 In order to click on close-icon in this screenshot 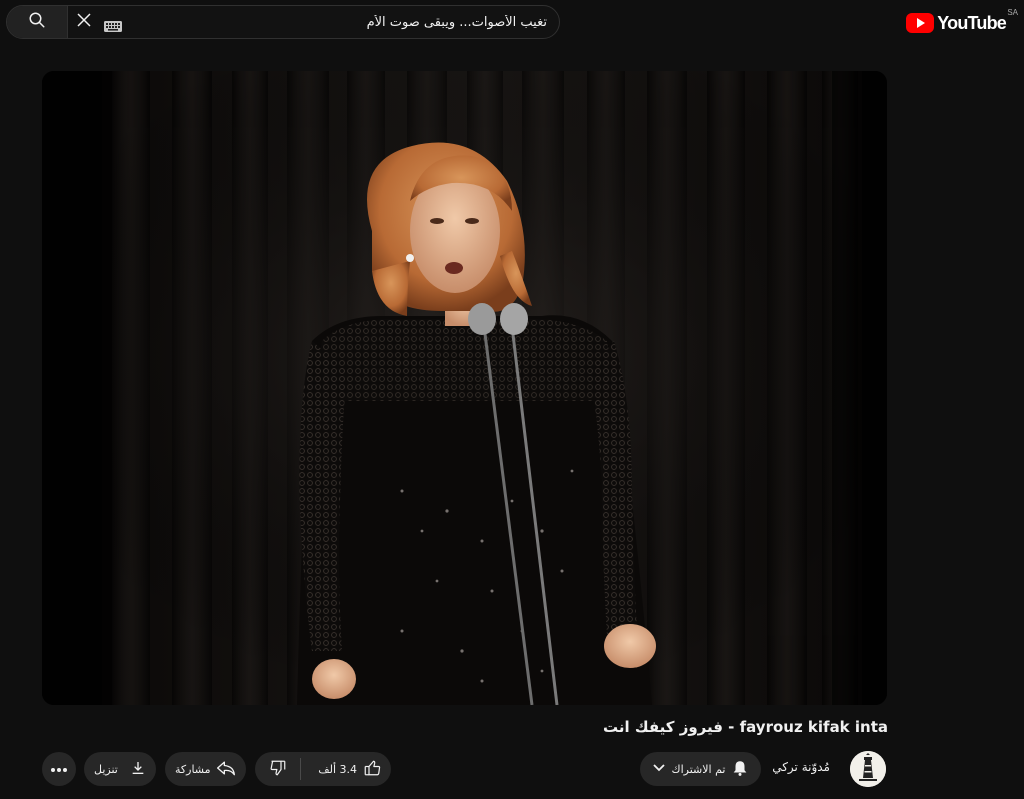, I will do `click(84, 22)`.